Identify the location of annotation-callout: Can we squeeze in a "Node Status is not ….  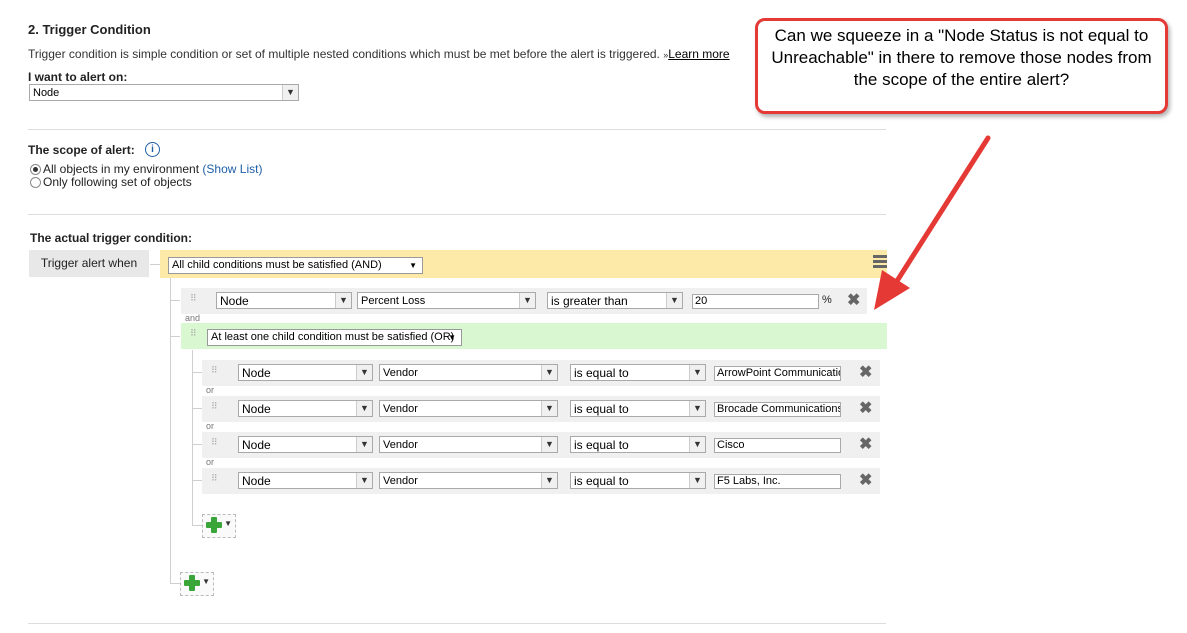
(961, 66).